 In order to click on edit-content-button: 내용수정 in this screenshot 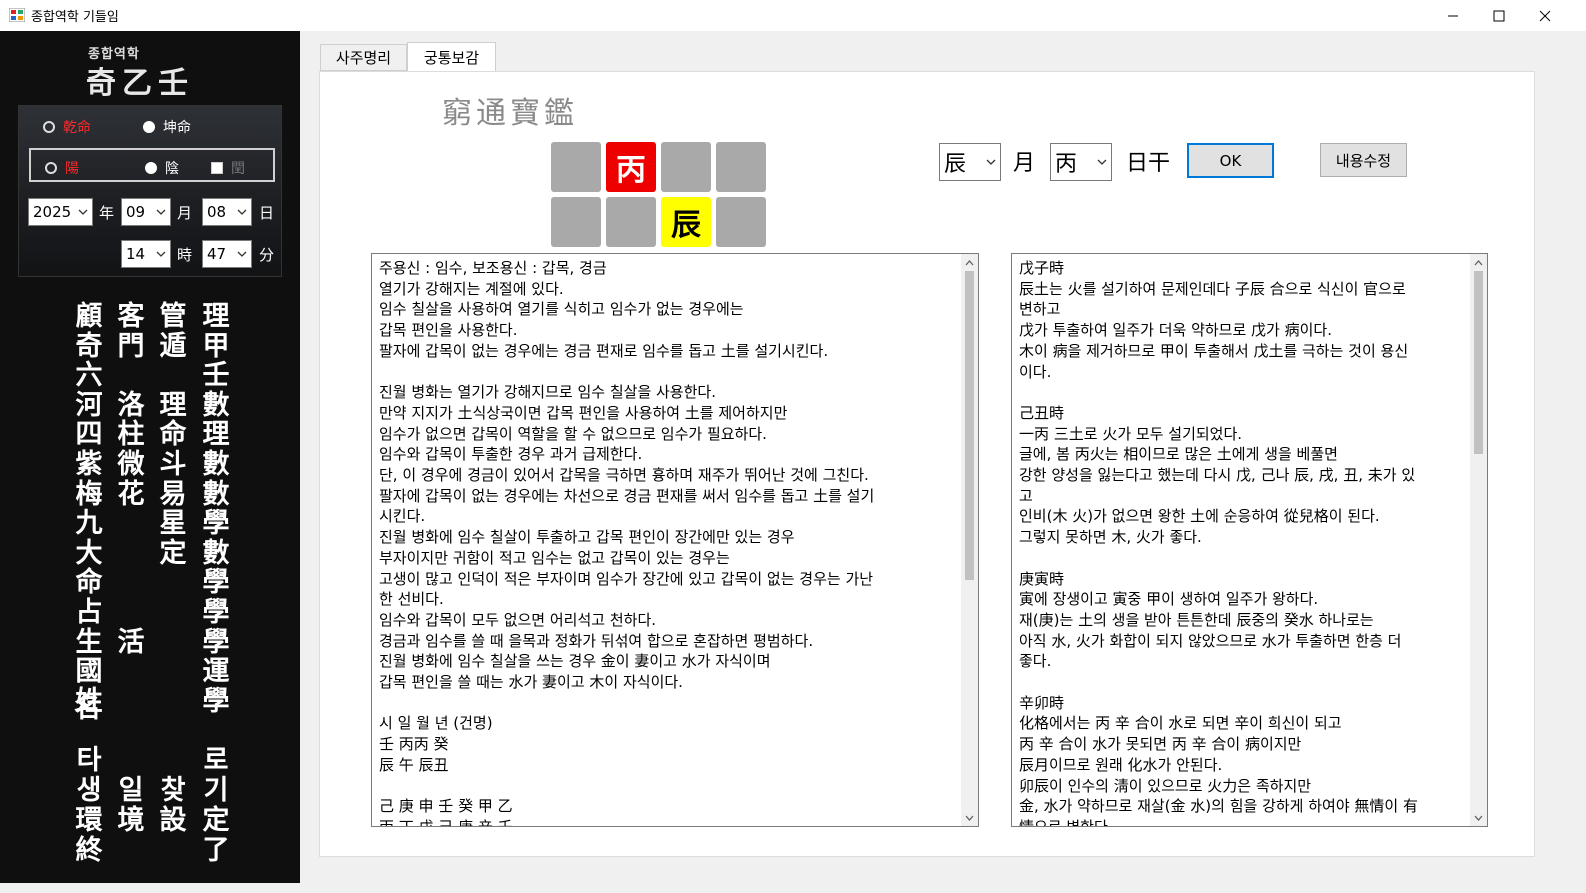, I will do `click(1363, 160)`.